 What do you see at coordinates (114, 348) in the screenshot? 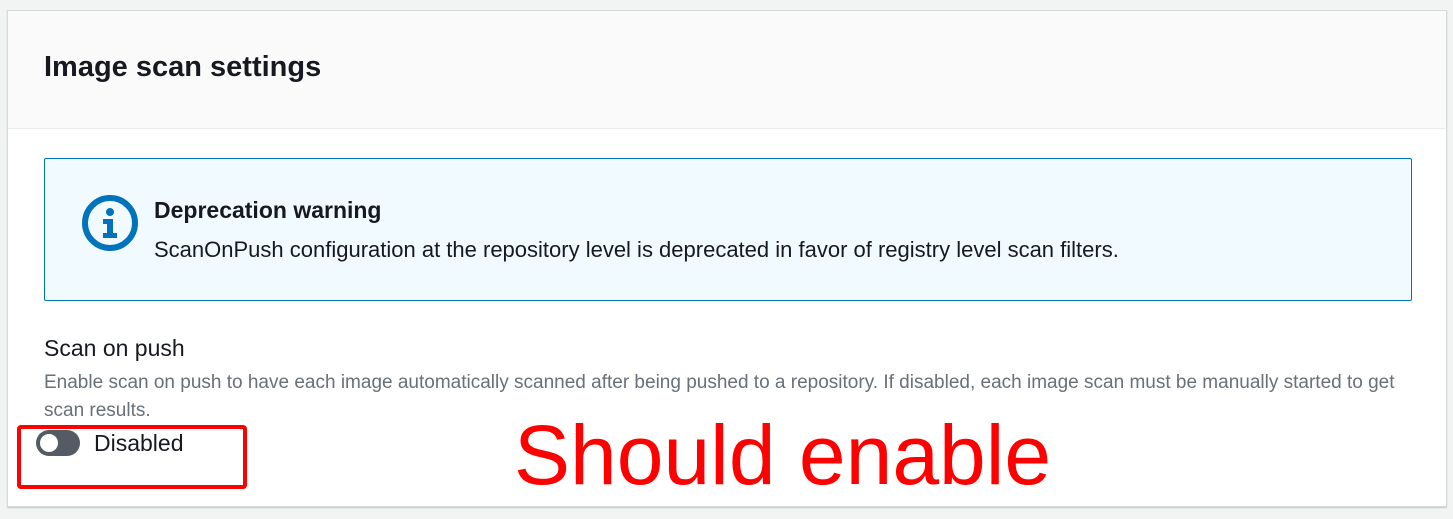
I see `scan-on-push-label: Scan on push` at bounding box center [114, 348].